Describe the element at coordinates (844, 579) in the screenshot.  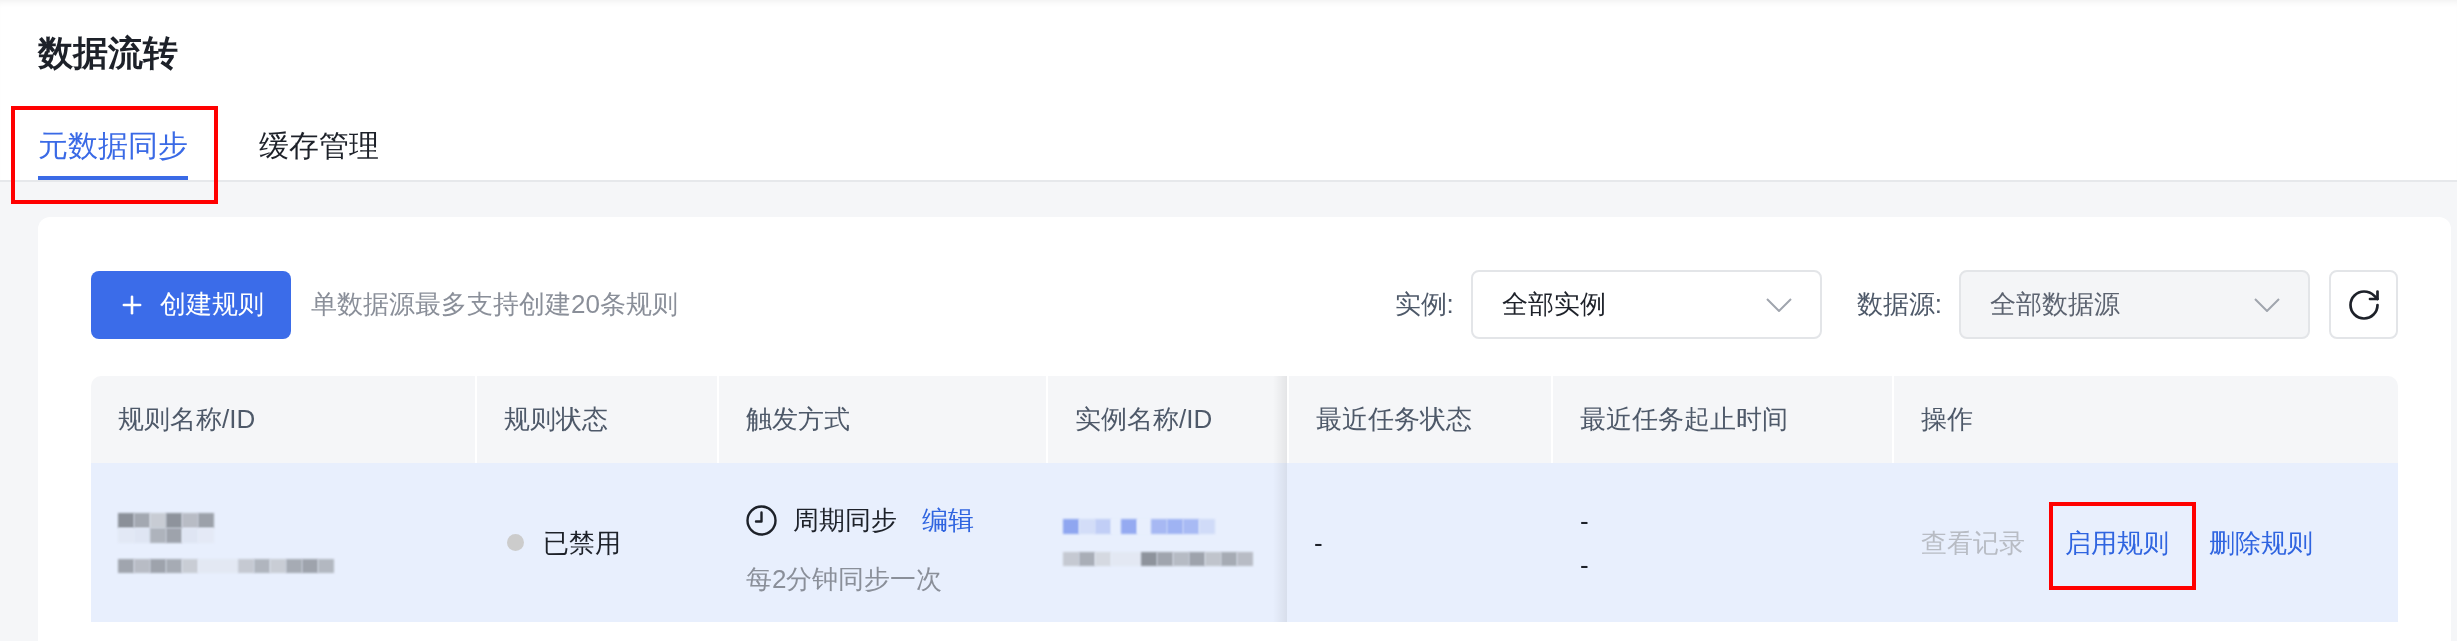
I see `schedule-text: 每2分钟同步一次` at that location.